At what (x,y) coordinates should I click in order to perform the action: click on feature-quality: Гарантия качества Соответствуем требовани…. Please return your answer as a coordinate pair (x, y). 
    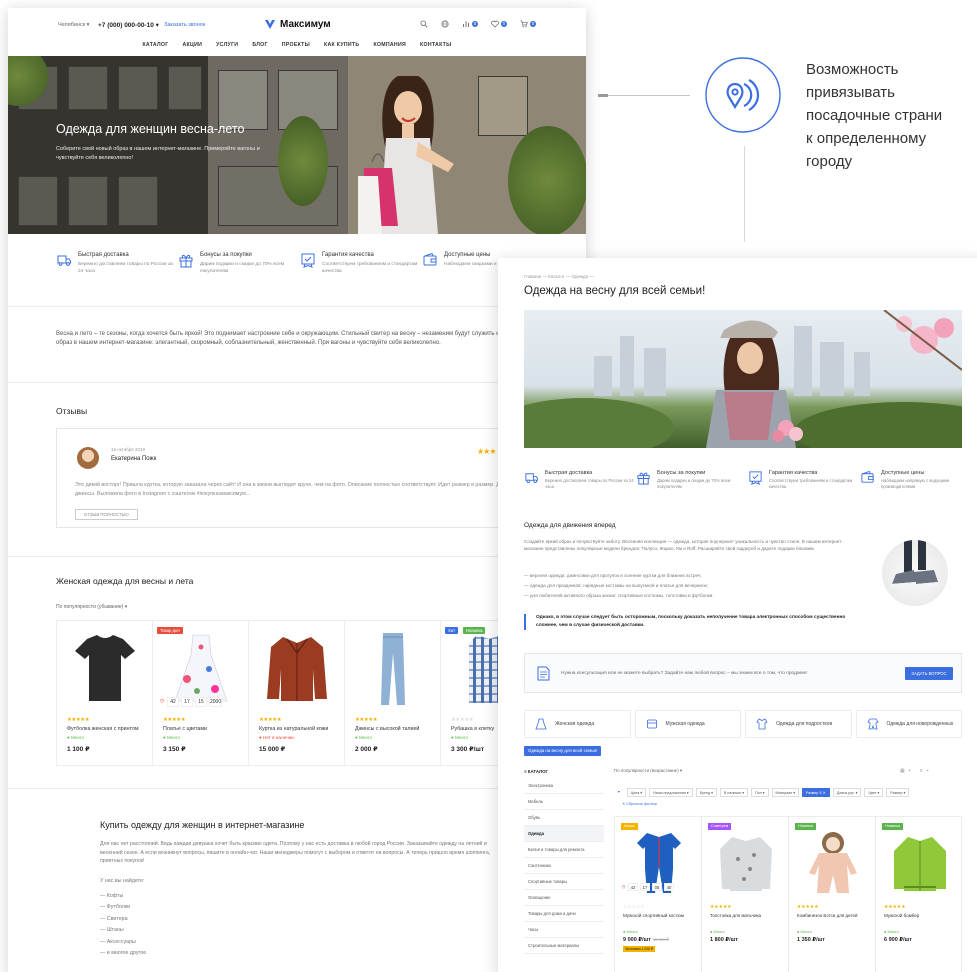
    Looking at the image, I should click on (803, 480).